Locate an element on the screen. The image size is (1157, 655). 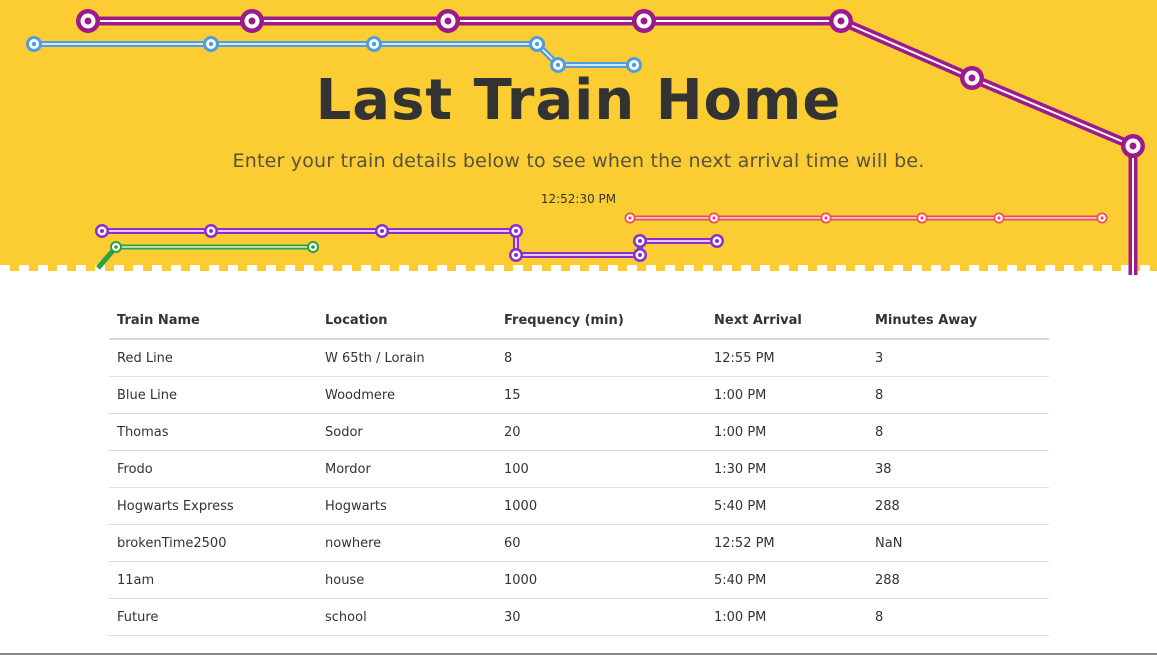
train-name-cell: Frodo is located at coordinates (213, 469).